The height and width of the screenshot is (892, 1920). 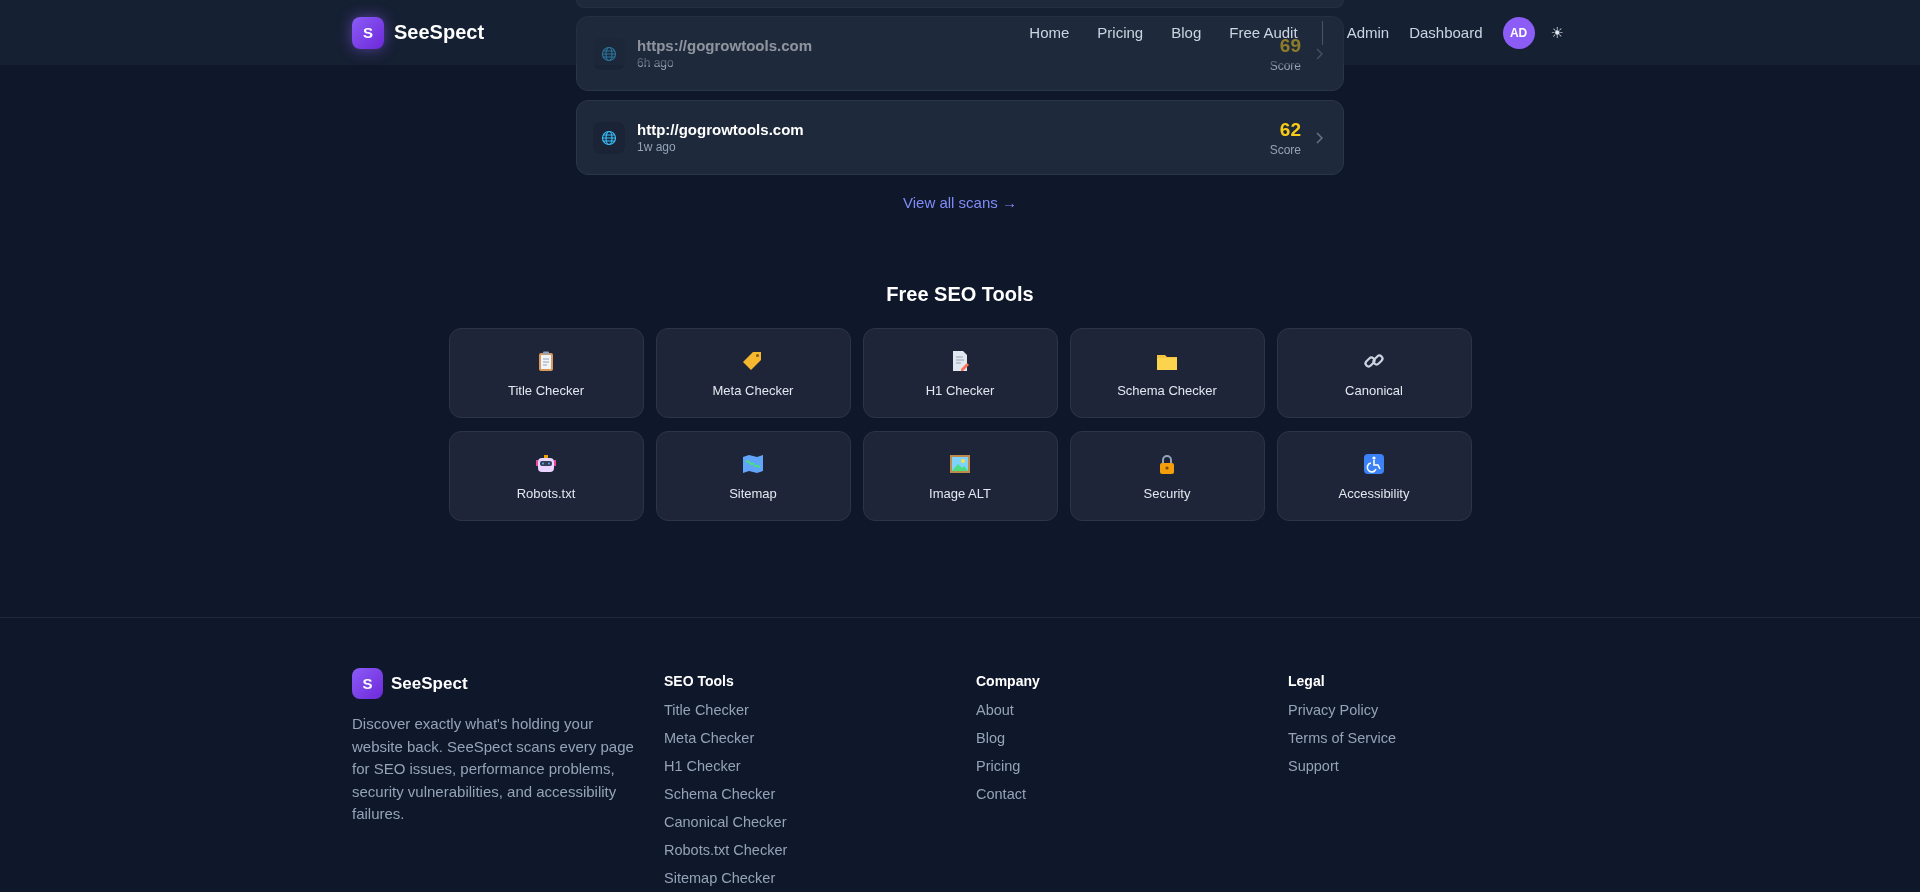 I want to click on footer-heading: SEO Tools, so click(x=699, y=681).